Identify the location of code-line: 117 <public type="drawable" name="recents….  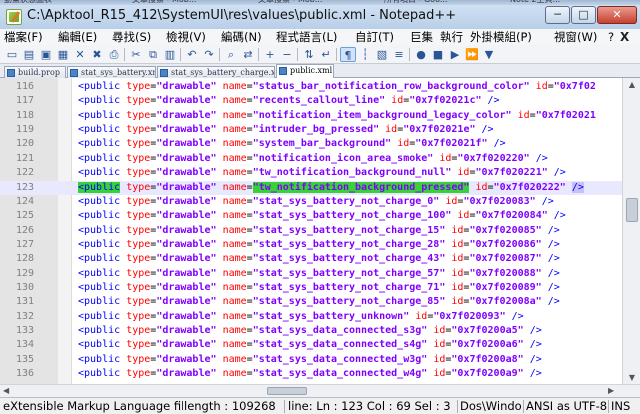
(311, 101).